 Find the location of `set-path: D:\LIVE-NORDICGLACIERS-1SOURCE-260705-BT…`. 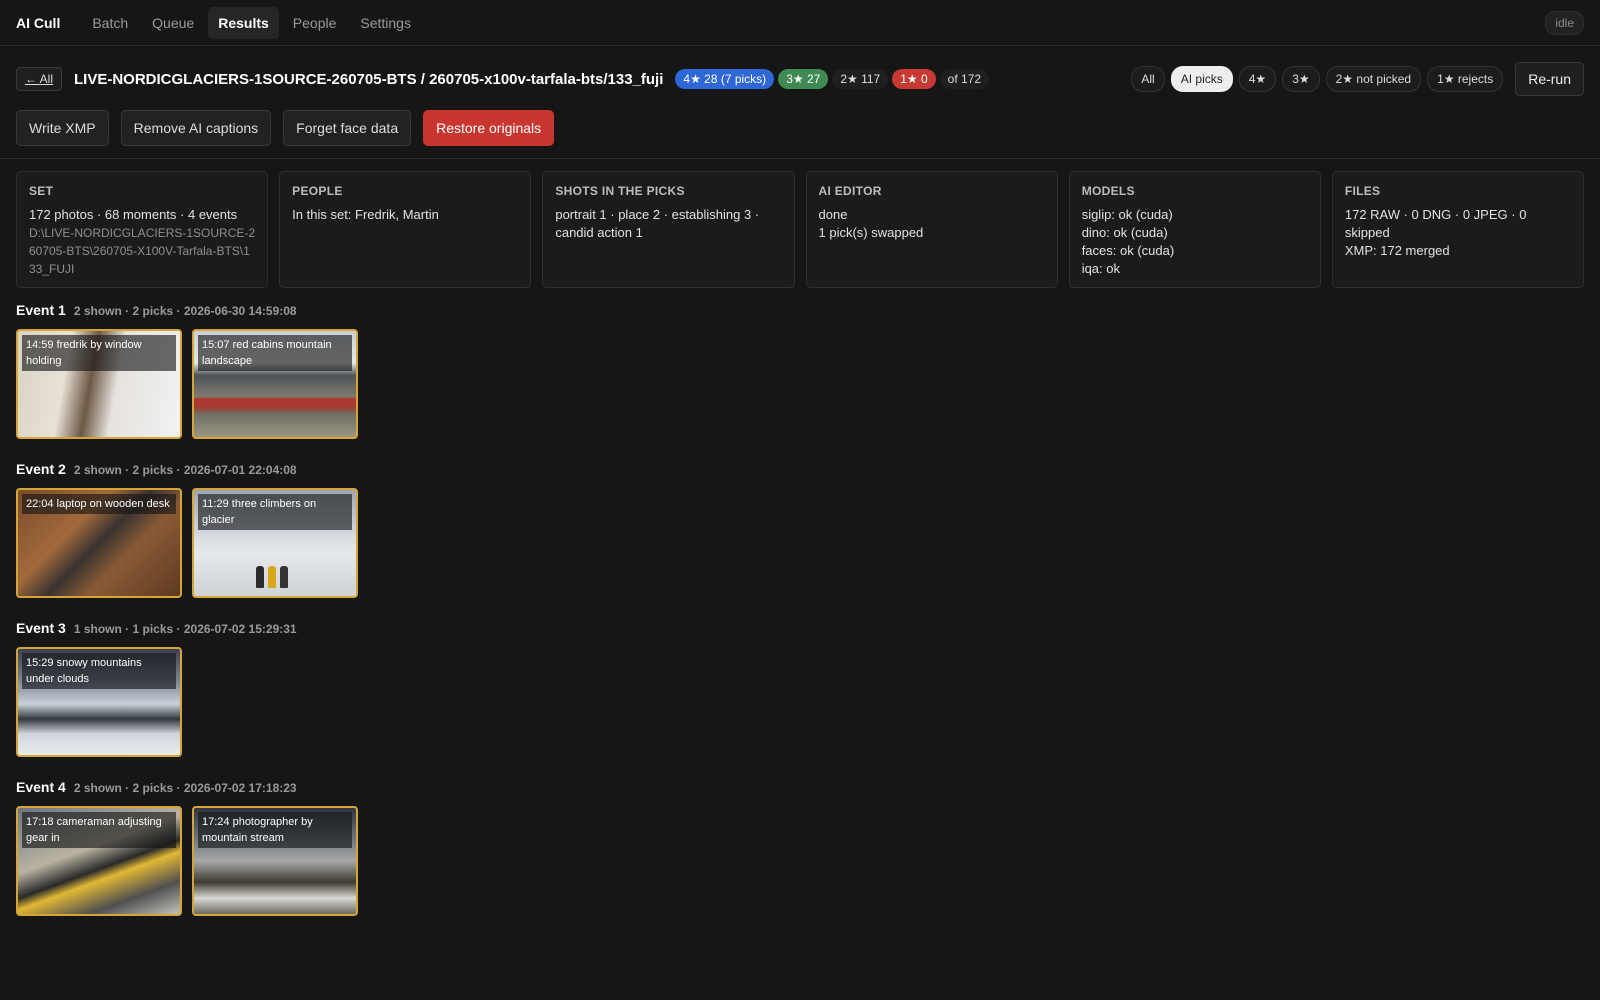

set-path: D:\LIVE-NORDICGLACIERS-1SOURCE-260705-BT… is located at coordinates (142, 251).